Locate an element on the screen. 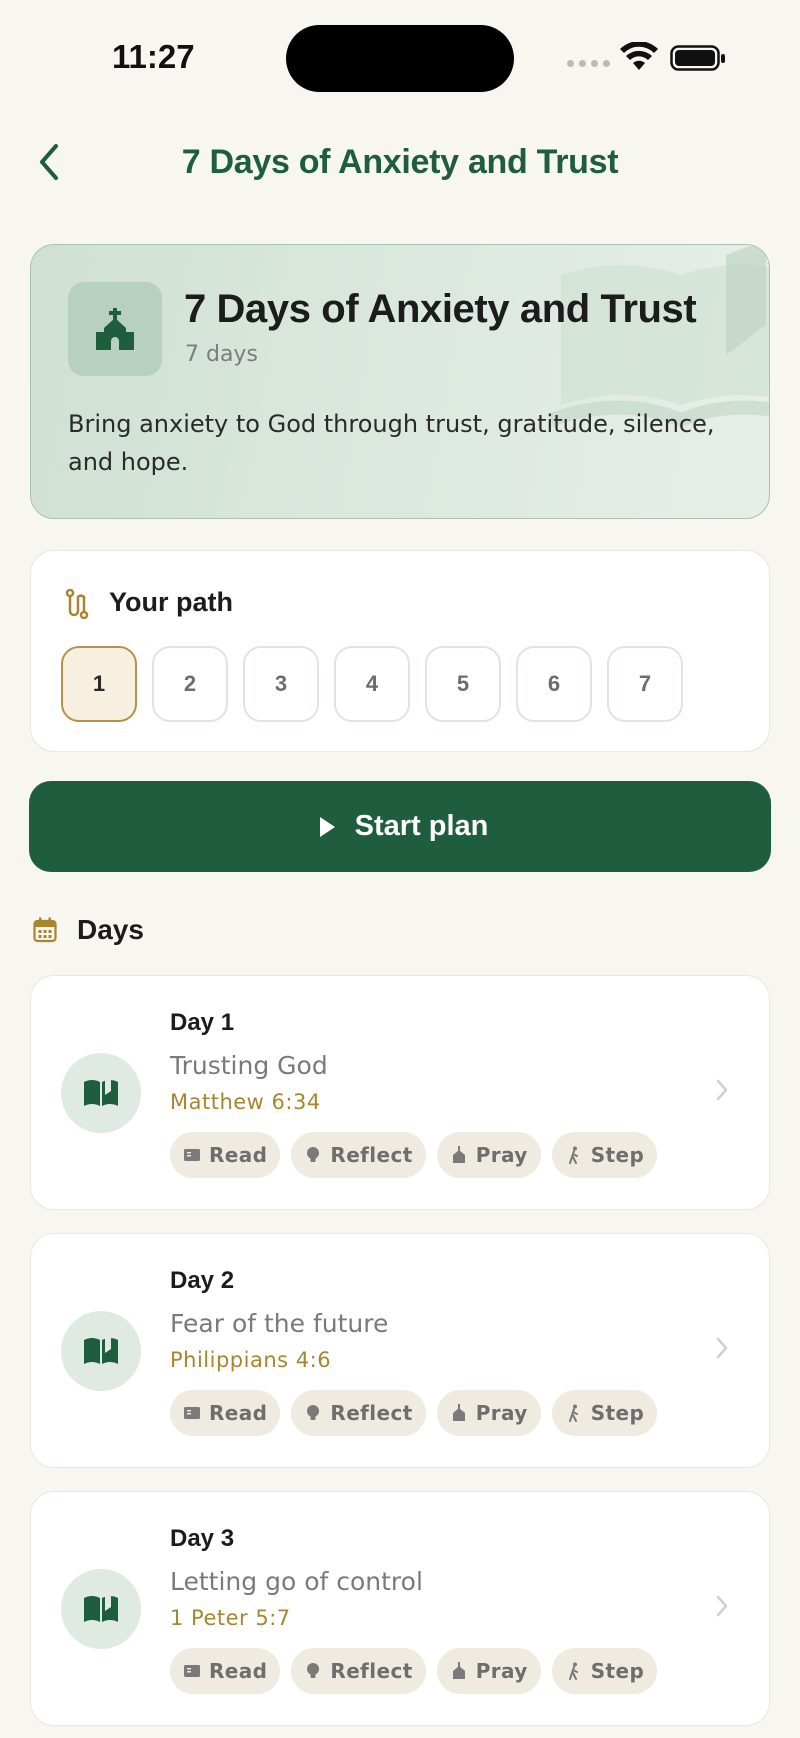 The image size is (800, 1738). path-step-2: 2 is located at coordinates (190, 684).